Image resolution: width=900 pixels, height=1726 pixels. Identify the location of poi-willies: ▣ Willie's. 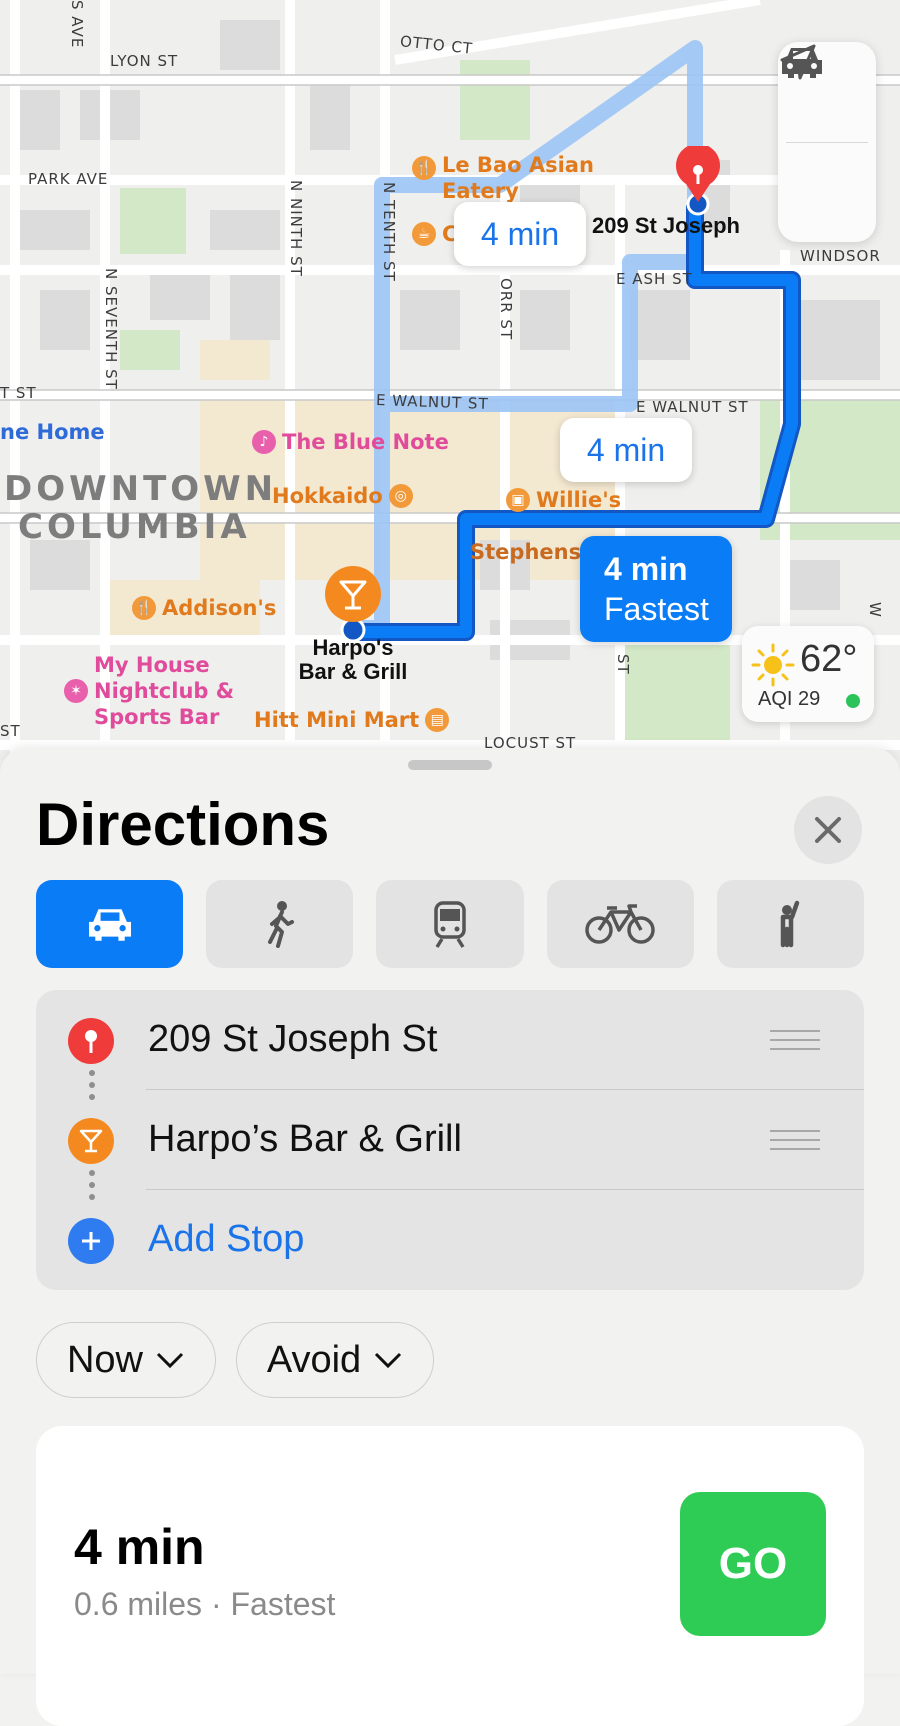
(563, 500).